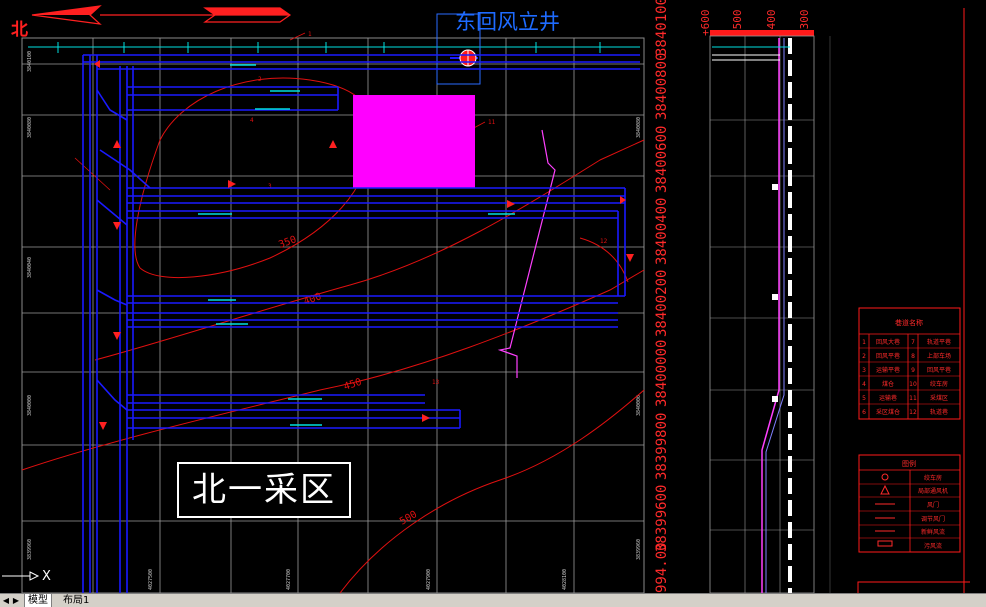 Image resolution: width=986 pixels, height=607 pixels. What do you see at coordinates (913, 384) in the screenshot?
I see `legend-name-cell: 10` at bounding box center [913, 384].